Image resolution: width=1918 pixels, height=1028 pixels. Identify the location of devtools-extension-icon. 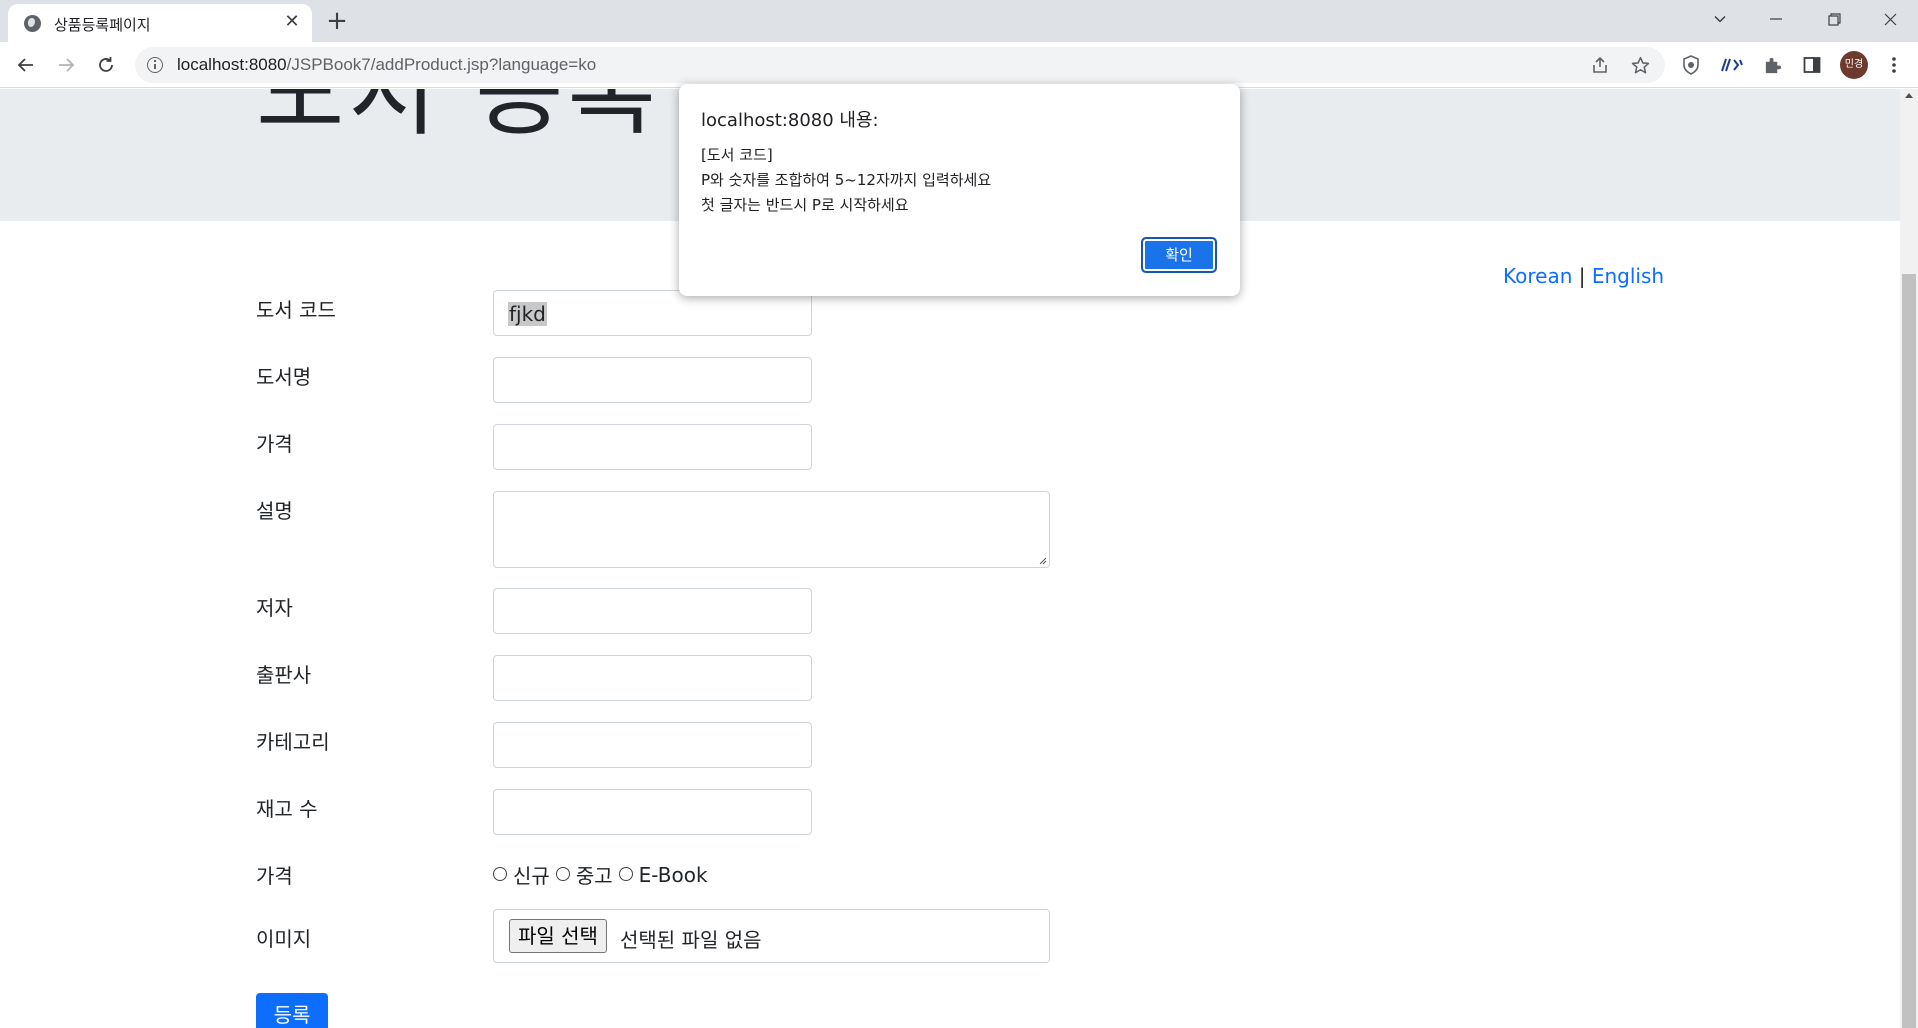
(1732, 65).